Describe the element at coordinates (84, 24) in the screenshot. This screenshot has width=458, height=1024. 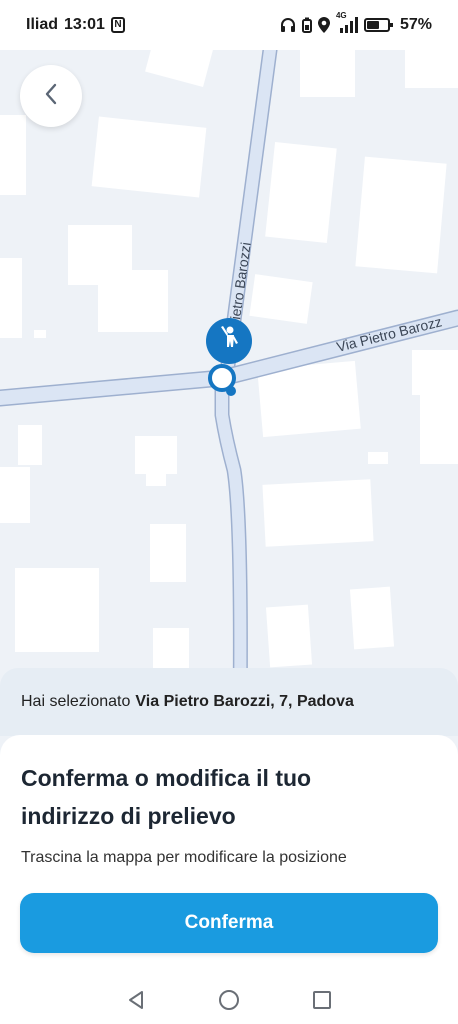
I see `clock: 13:01` at that location.